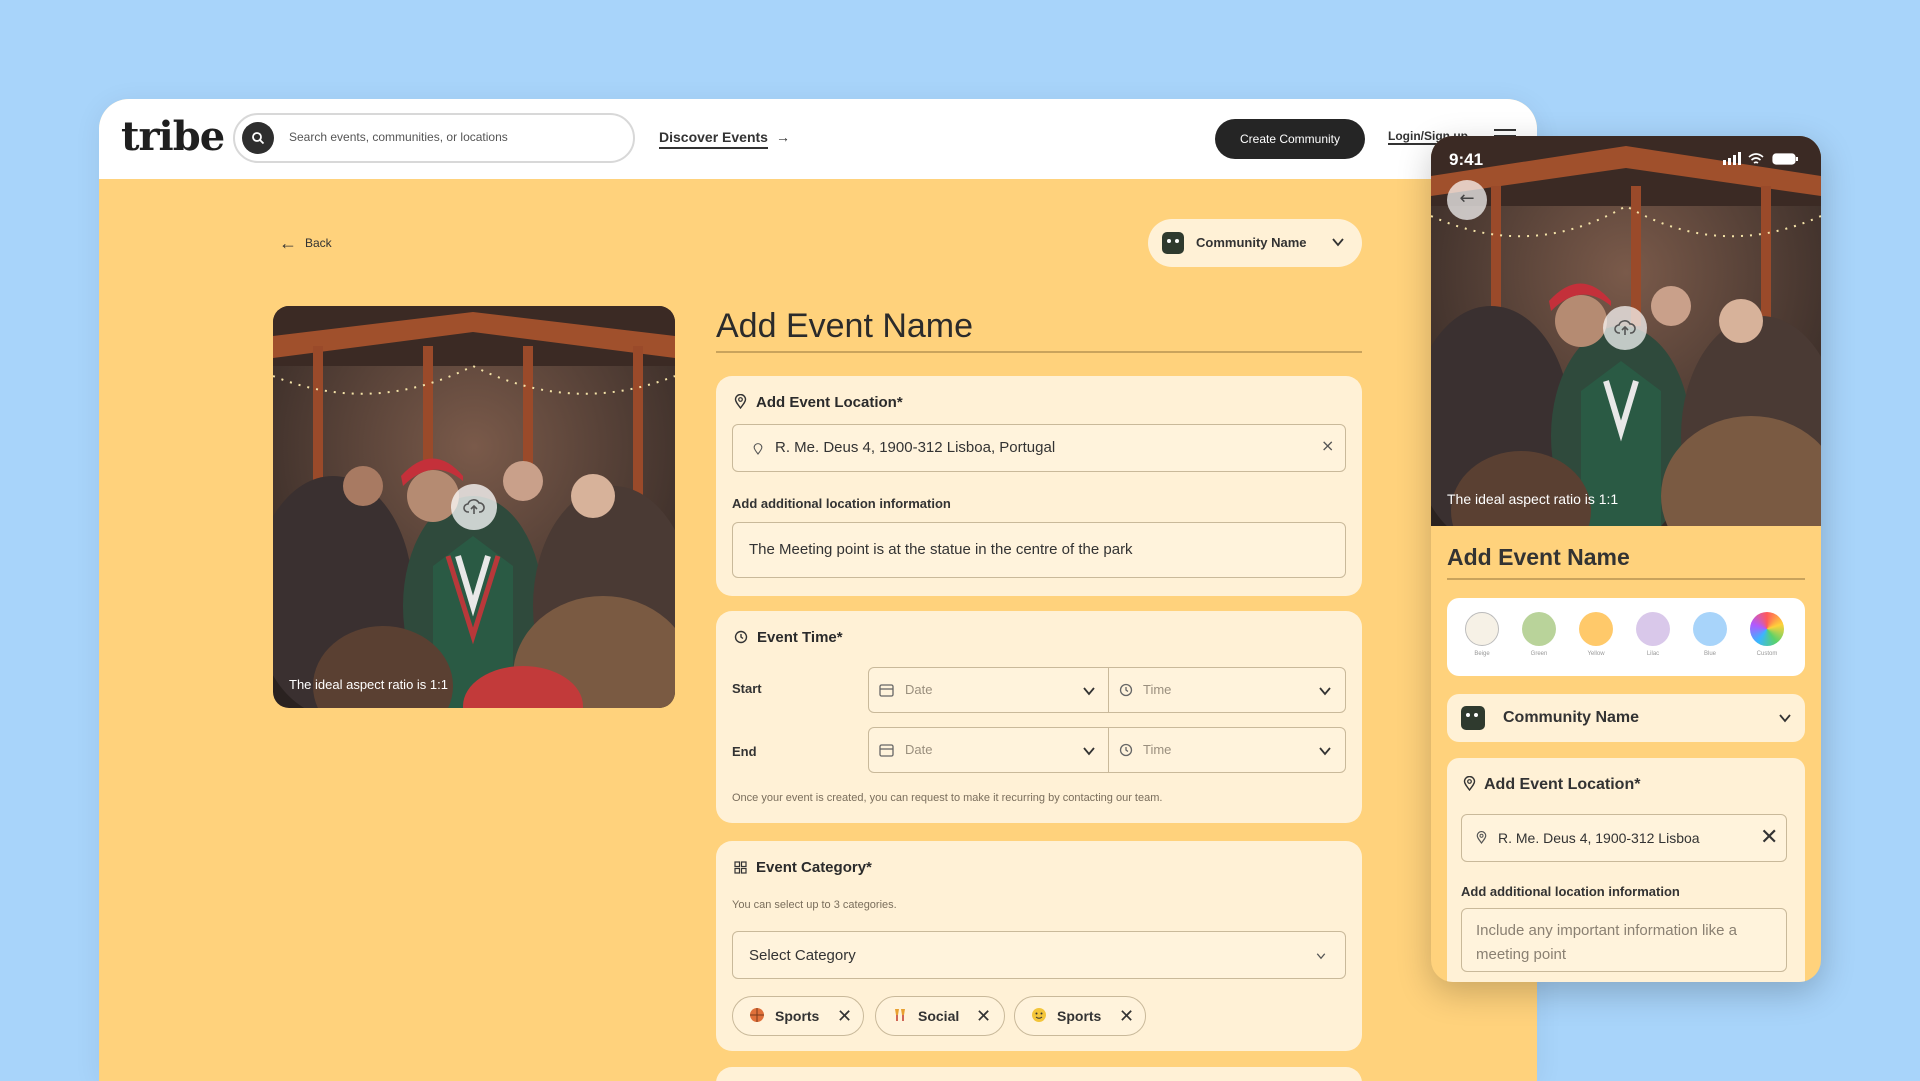 This screenshot has height=1081, width=1920. Describe the element at coordinates (919, 749) in the screenshot. I see `end-date-placeholder: Date` at that location.